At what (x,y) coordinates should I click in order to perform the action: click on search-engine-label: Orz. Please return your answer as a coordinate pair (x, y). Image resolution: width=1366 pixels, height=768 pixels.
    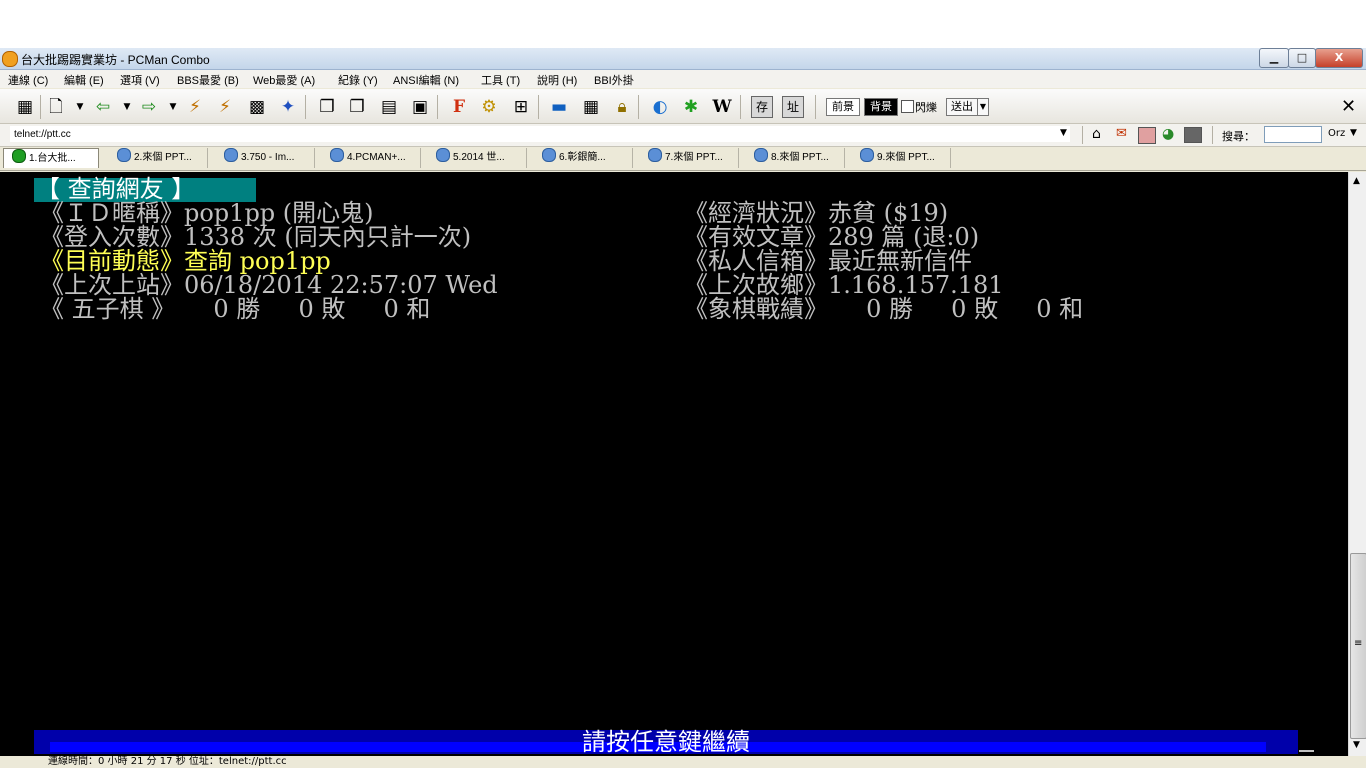
    Looking at the image, I should click on (1336, 133).